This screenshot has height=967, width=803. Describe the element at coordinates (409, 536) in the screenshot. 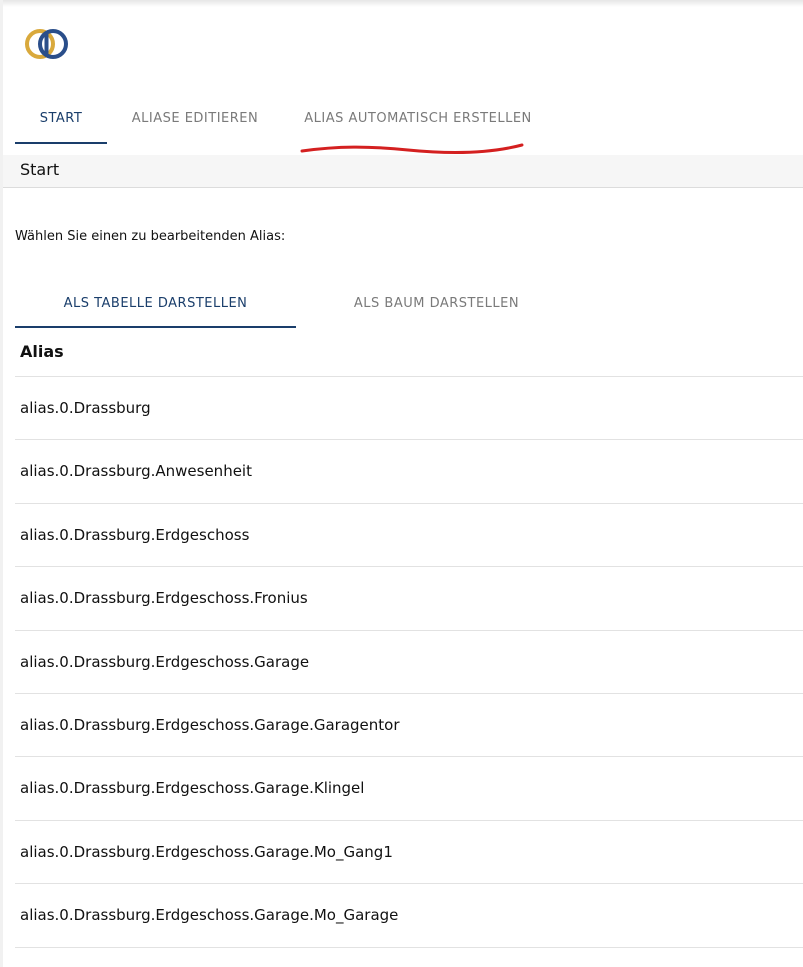

I see `table-row: alias.0.Drassburg.Erdgeschoss` at that location.